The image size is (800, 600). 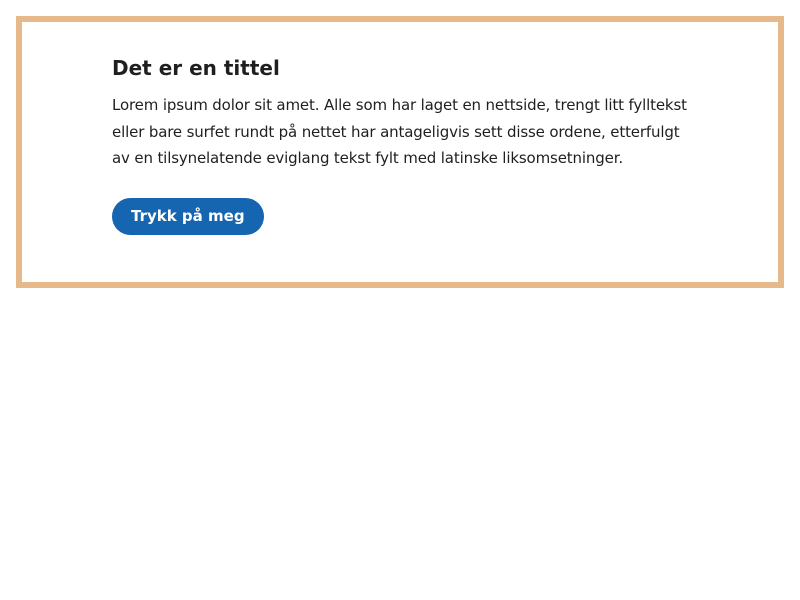 What do you see at coordinates (188, 216) in the screenshot?
I see `primary-button: Trykk på meg` at bounding box center [188, 216].